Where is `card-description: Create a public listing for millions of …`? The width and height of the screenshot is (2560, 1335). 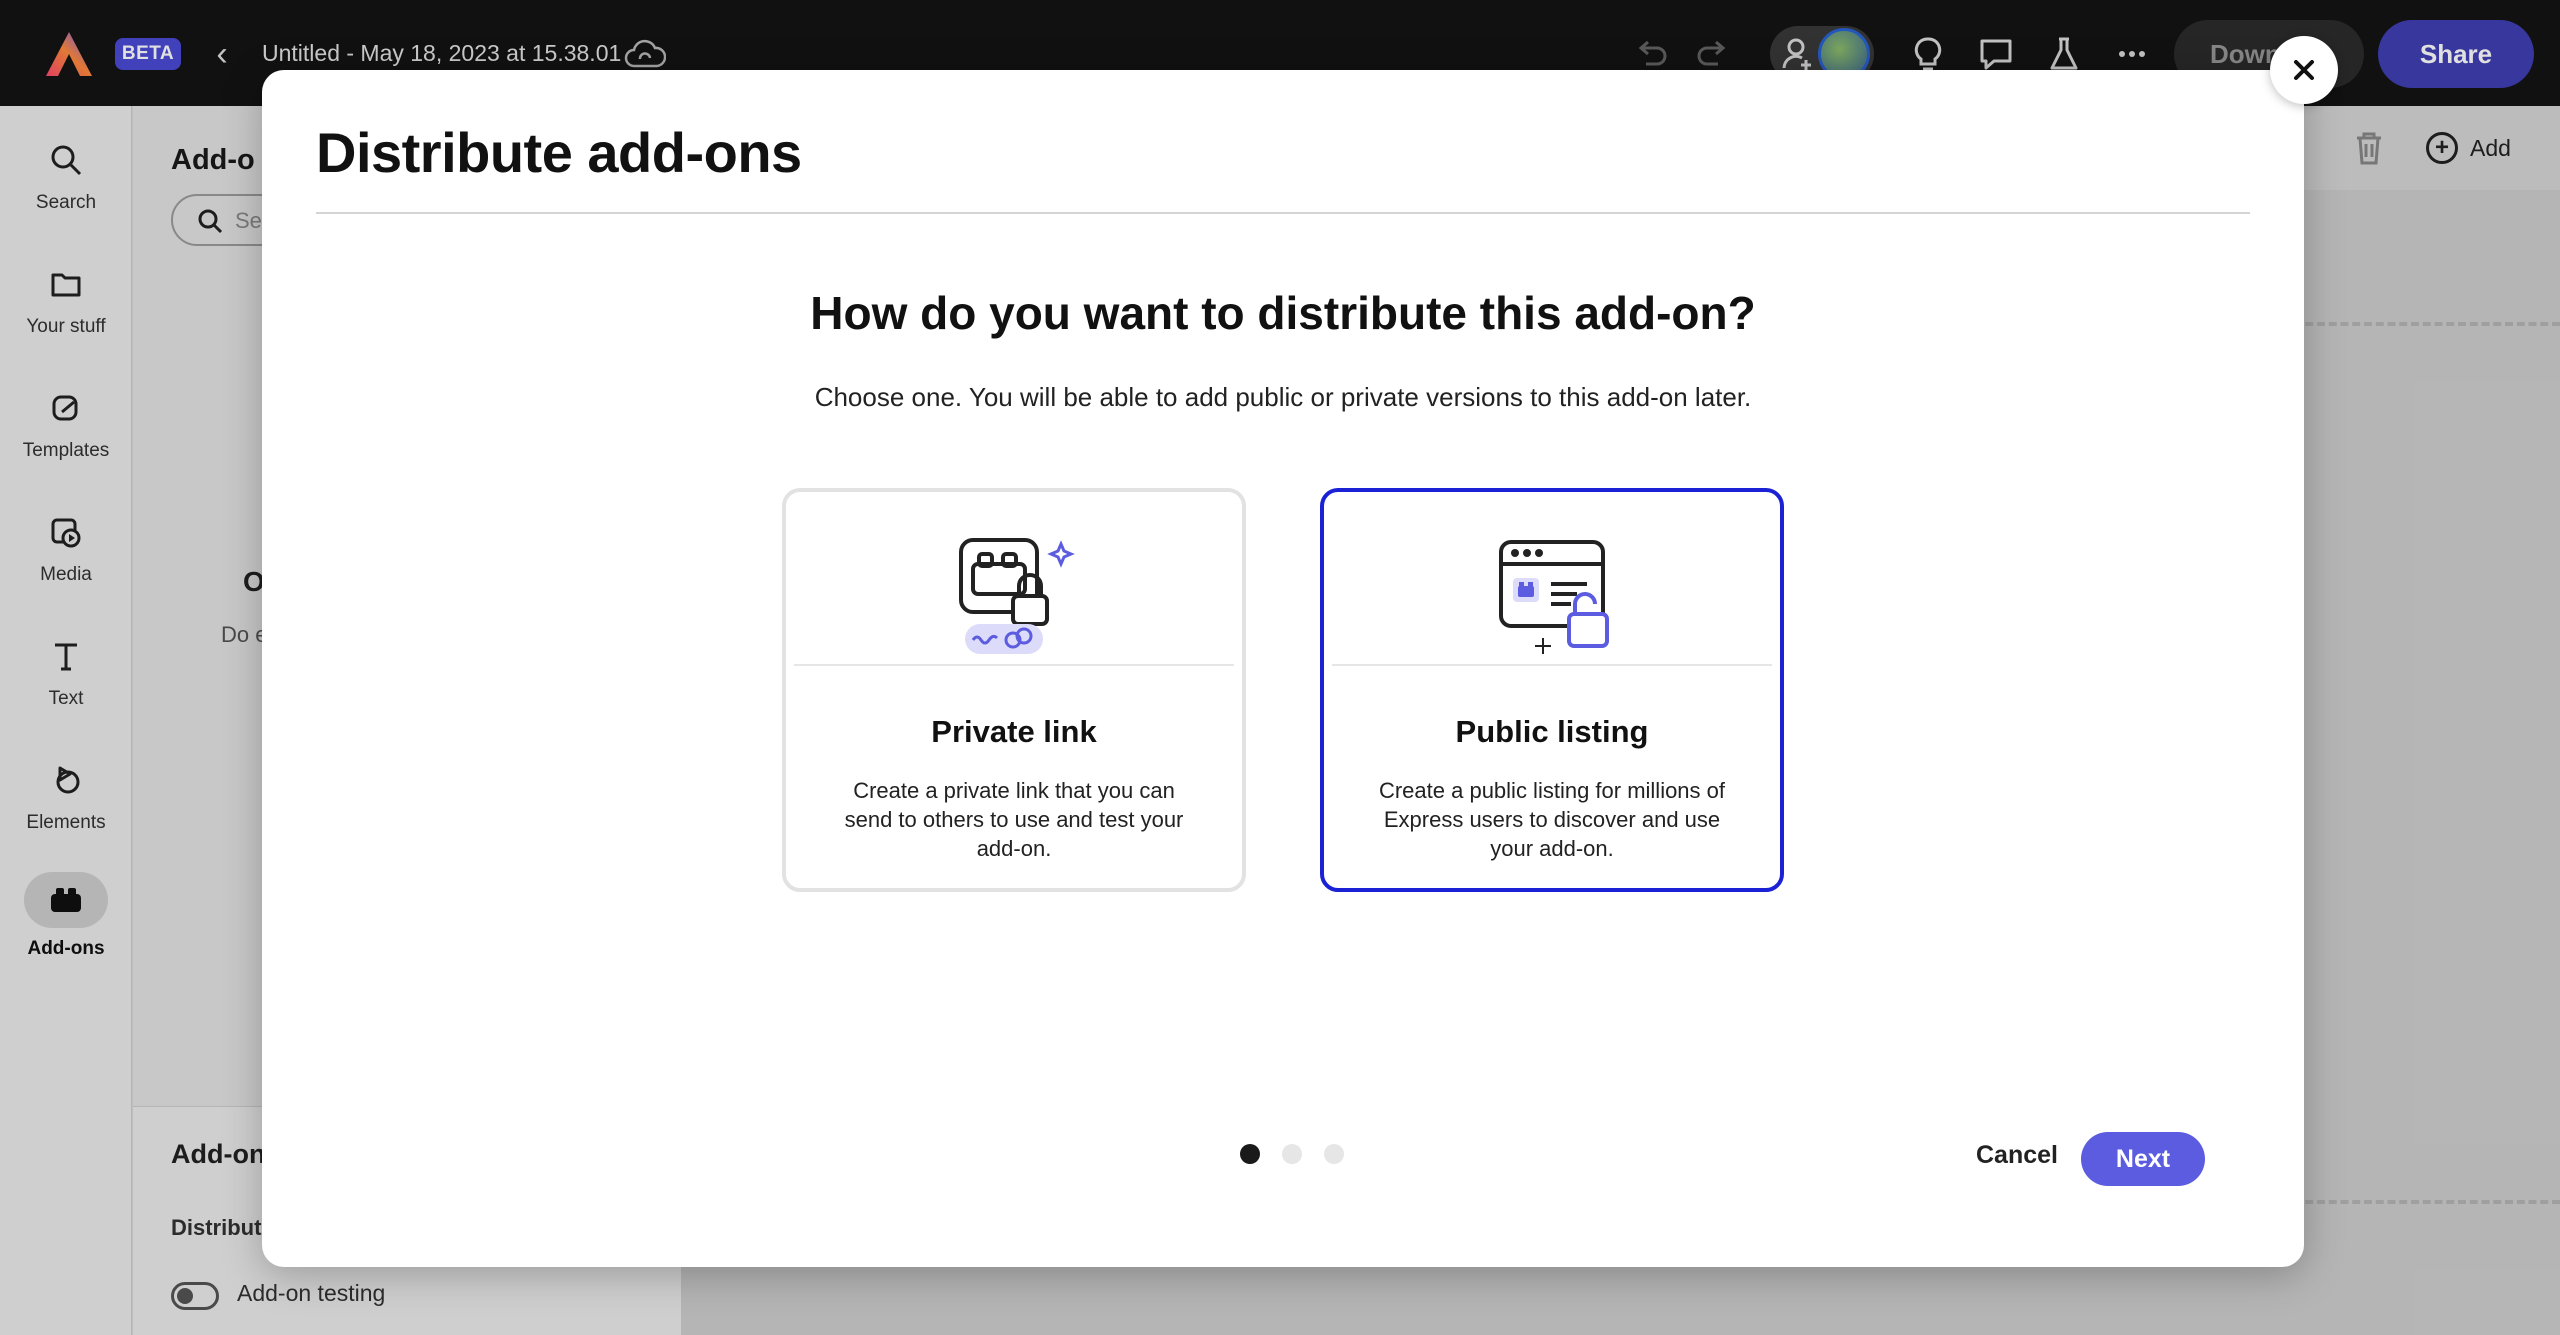 card-description: Create a public listing for millions of … is located at coordinates (1552, 819).